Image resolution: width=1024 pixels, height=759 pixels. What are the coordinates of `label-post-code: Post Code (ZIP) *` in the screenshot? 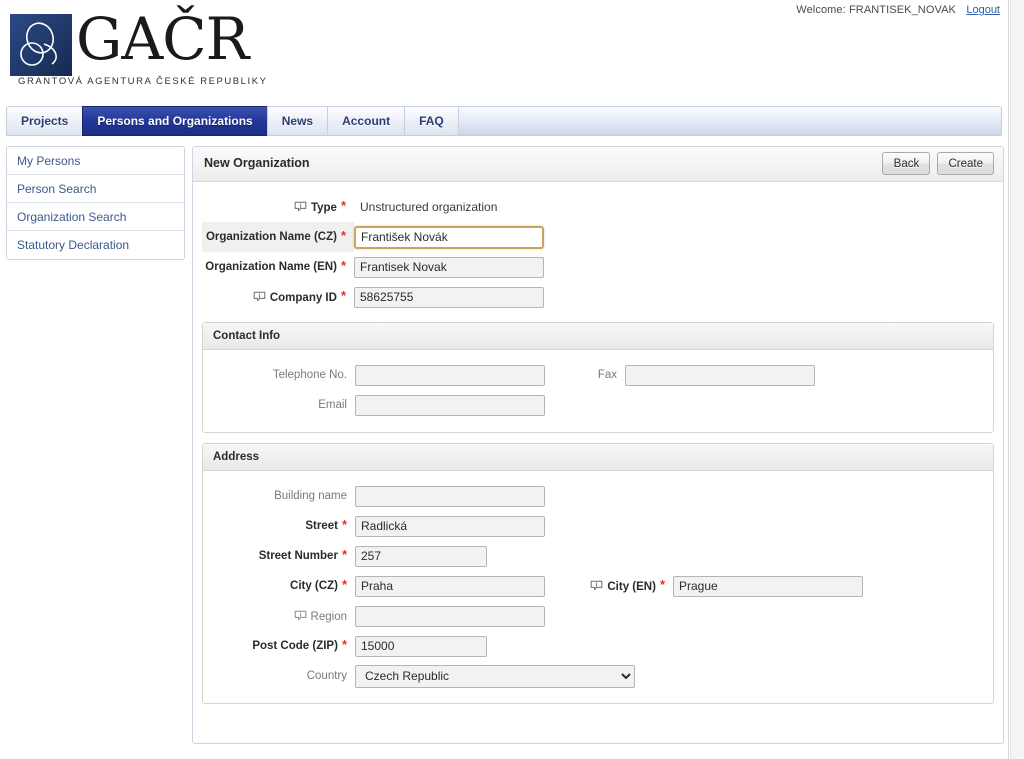 It's located at (299, 645).